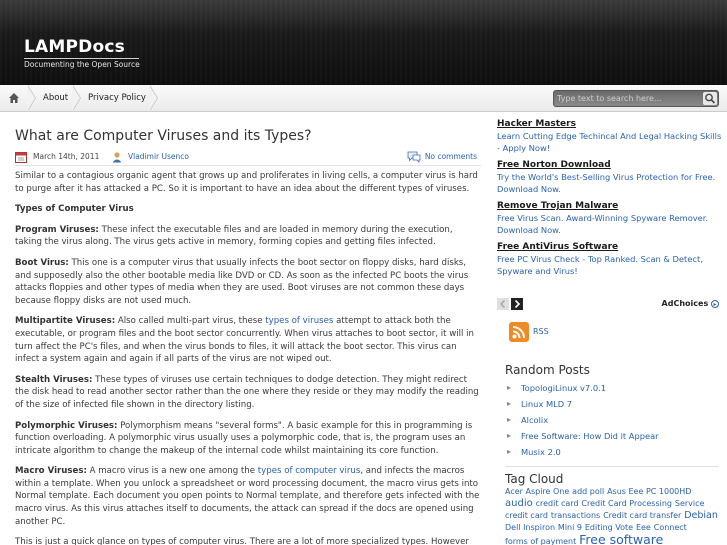  I want to click on tag-link: Free software, so click(621, 538).